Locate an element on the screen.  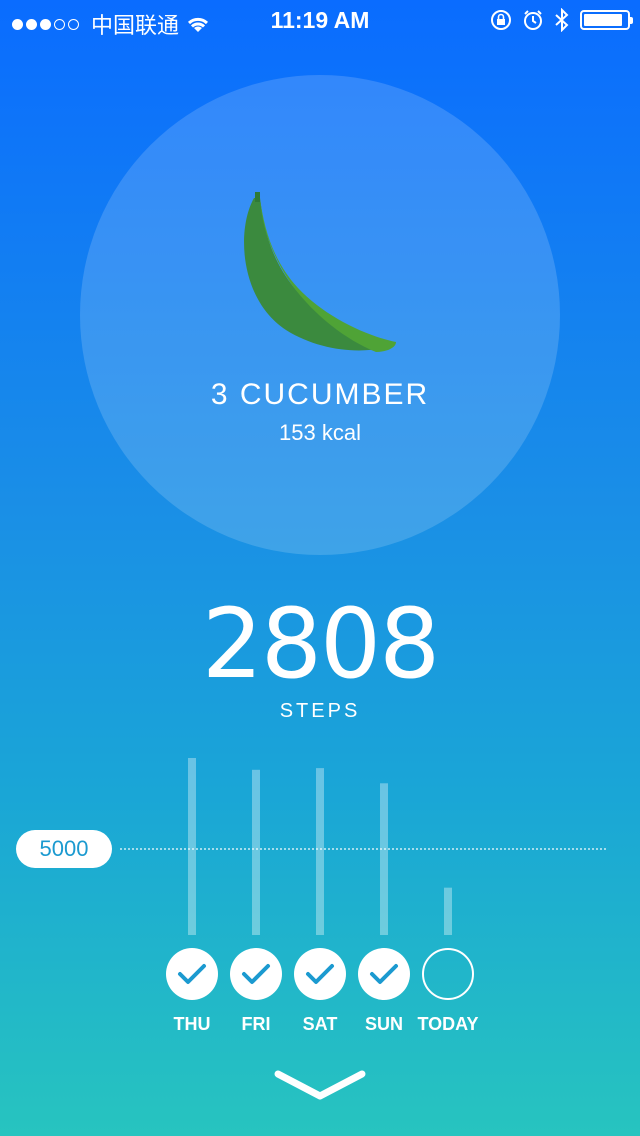
bar-sun is located at coordinates (384, 859).